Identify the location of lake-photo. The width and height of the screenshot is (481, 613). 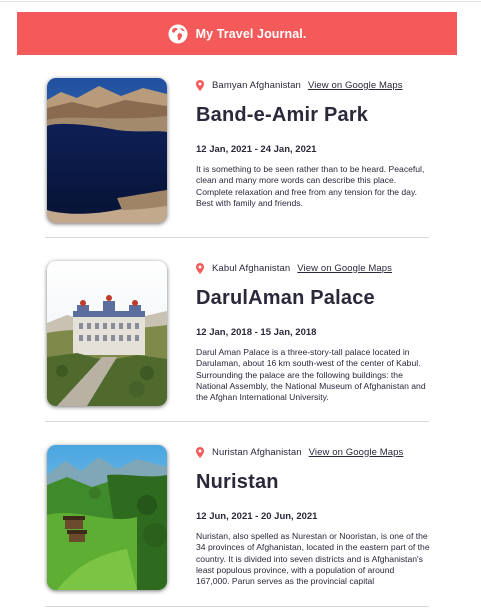
(107, 150).